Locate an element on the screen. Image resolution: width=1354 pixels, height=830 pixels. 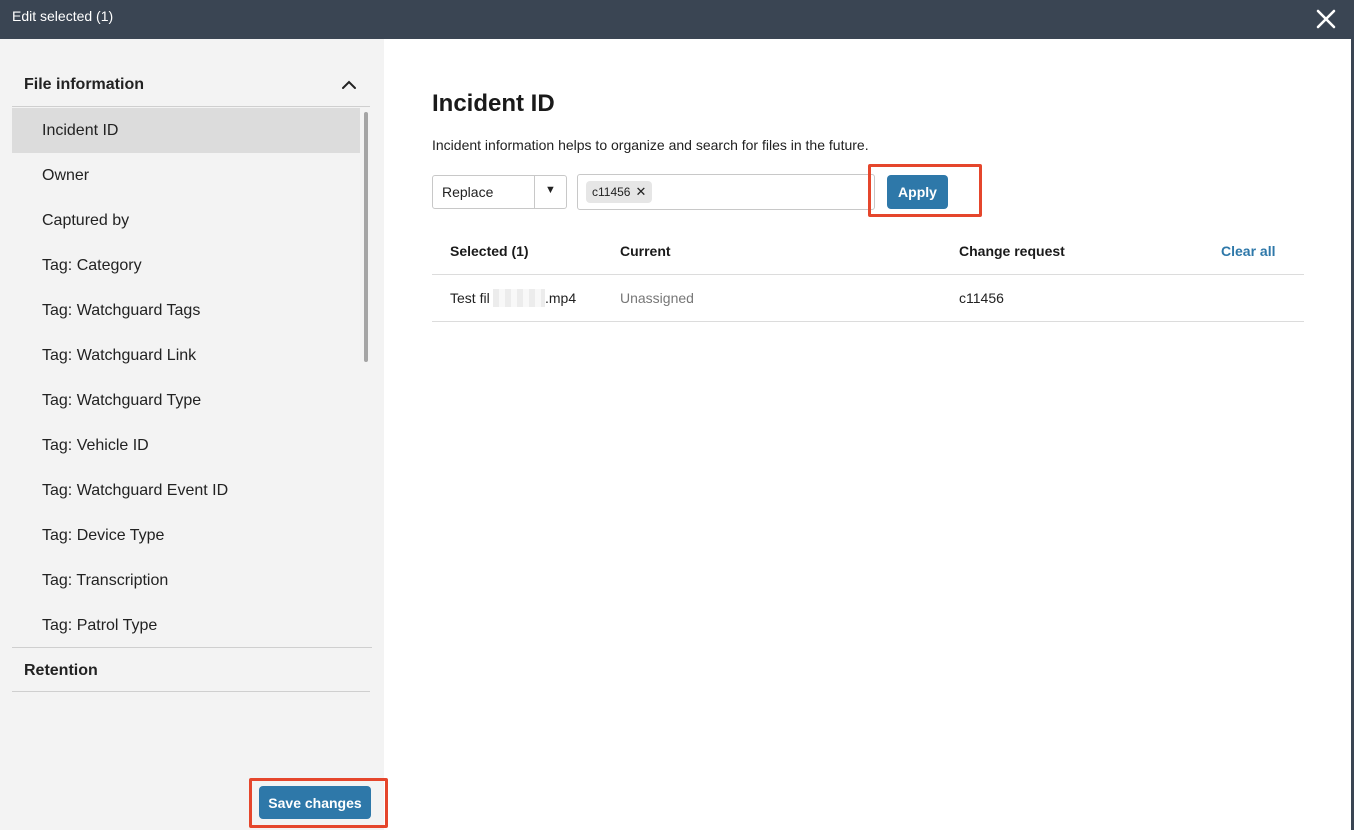
mode-select-value: Replace is located at coordinates (468, 192).